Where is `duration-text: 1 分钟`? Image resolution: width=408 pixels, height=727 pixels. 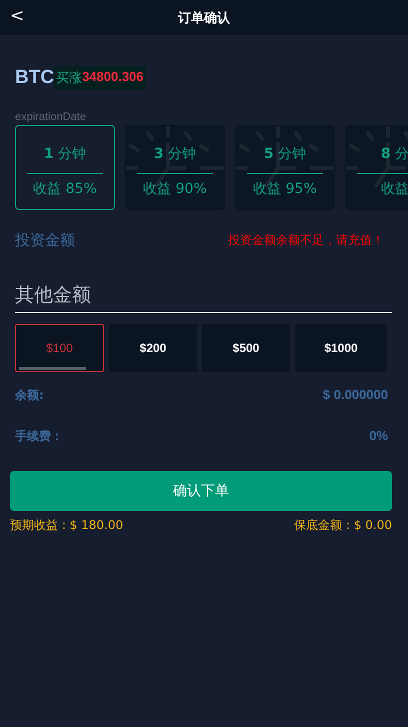
duration-text: 1 分钟 is located at coordinates (65, 154).